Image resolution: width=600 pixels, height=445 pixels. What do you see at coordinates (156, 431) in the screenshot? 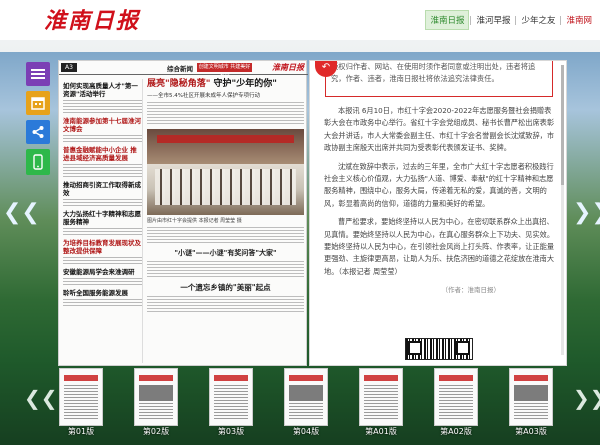
I see `thumbnail-label: 第02版` at bounding box center [156, 431].